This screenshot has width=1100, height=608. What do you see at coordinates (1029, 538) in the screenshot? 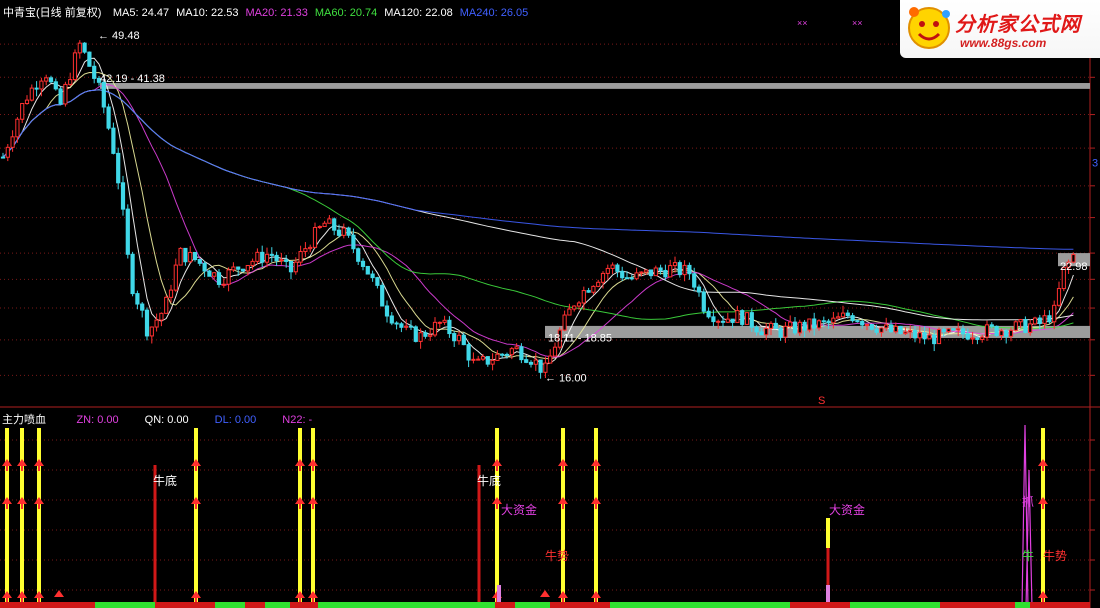
I see `spike-line` at bounding box center [1029, 538].